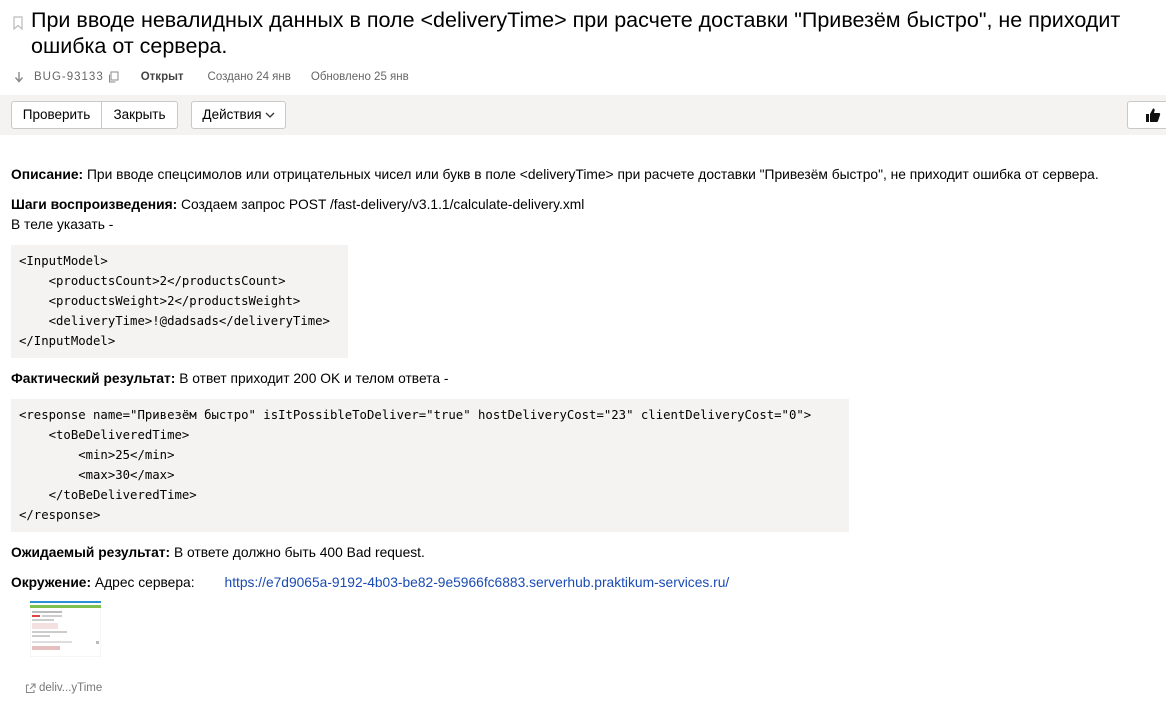 The width and height of the screenshot is (1166, 713). I want to click on chevron-down-icon, so click(270, 115).